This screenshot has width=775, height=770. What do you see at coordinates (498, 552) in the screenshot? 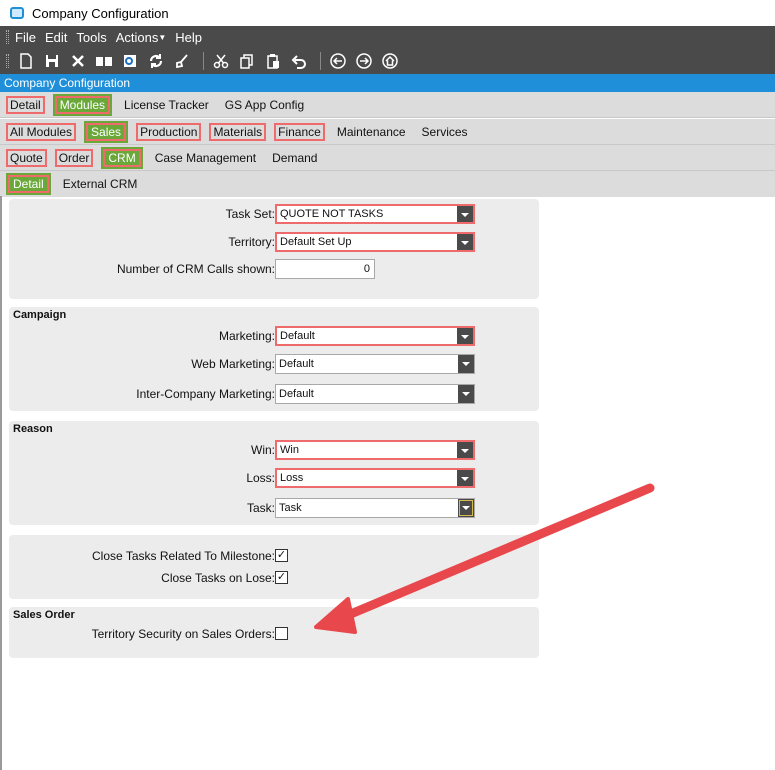
I see `annotation-arrow-shaft` at bounding box center [498, 552].